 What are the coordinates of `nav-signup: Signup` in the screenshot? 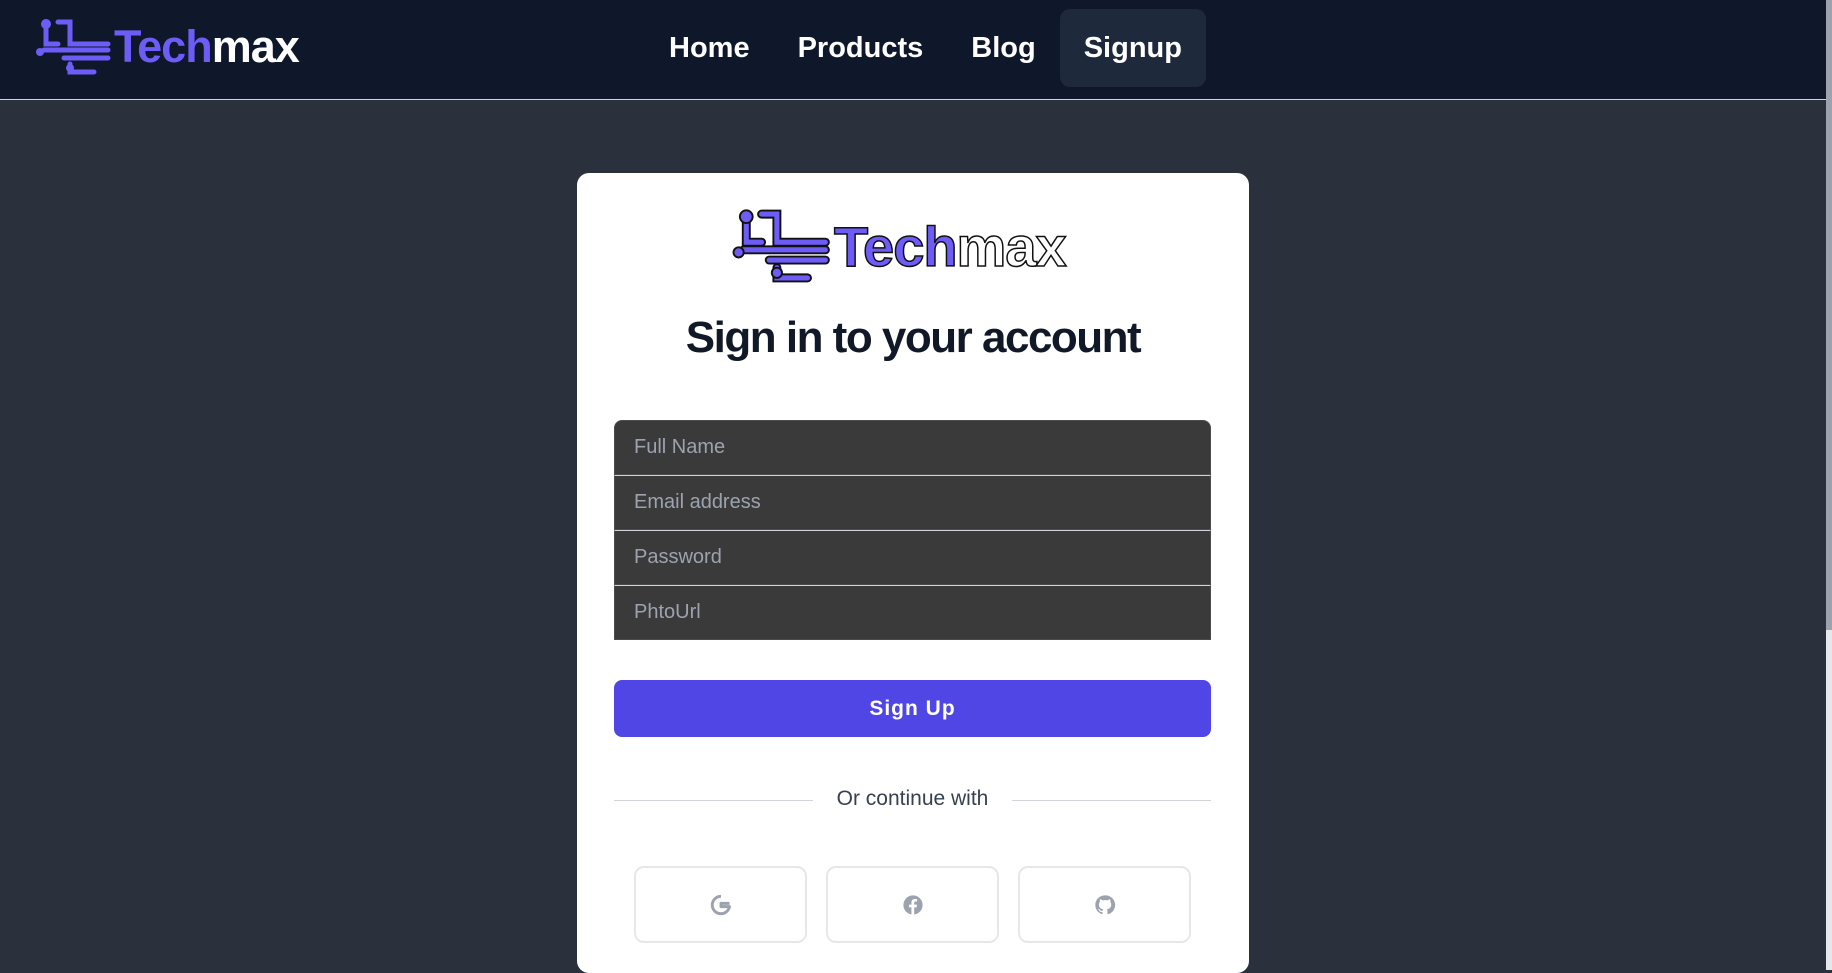 It's located at (1132, 48).